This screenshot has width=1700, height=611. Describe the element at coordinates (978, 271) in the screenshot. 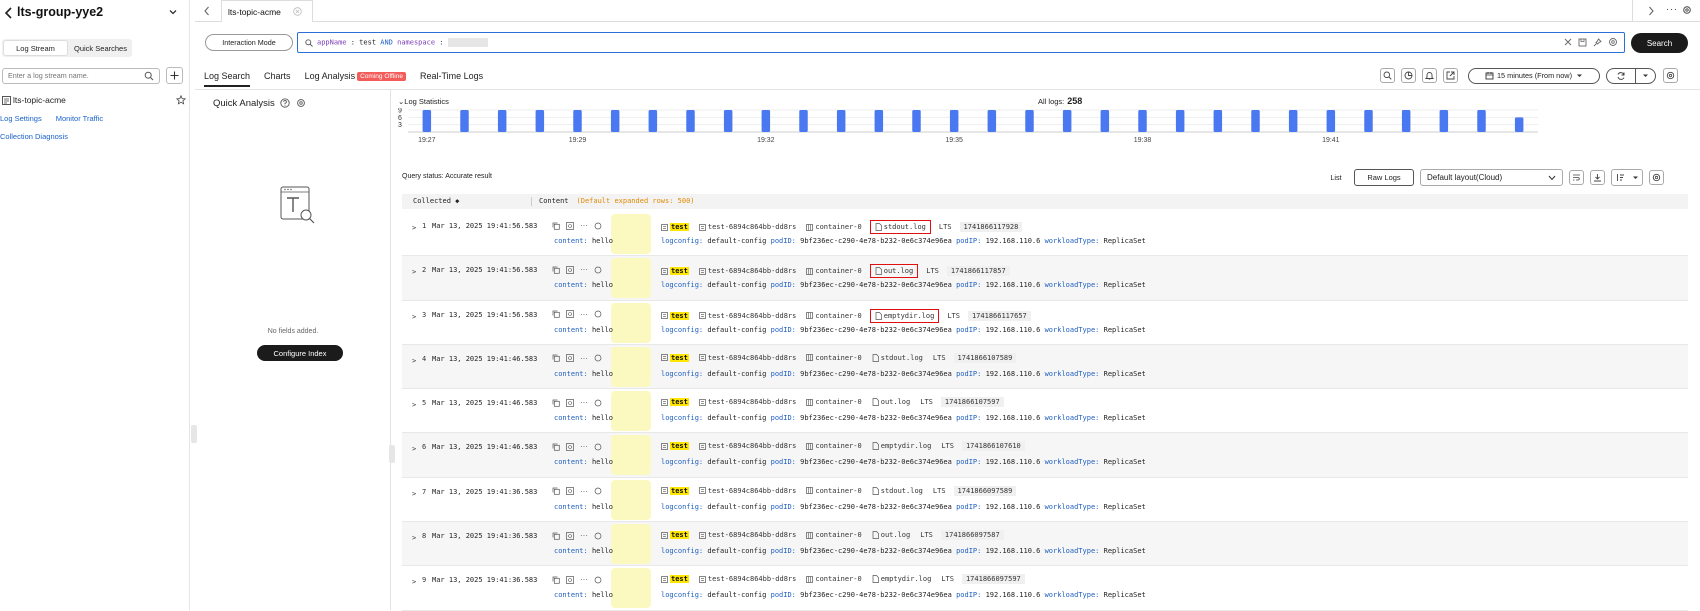

I see `tag-timestamp: 1741866117857` at that location.